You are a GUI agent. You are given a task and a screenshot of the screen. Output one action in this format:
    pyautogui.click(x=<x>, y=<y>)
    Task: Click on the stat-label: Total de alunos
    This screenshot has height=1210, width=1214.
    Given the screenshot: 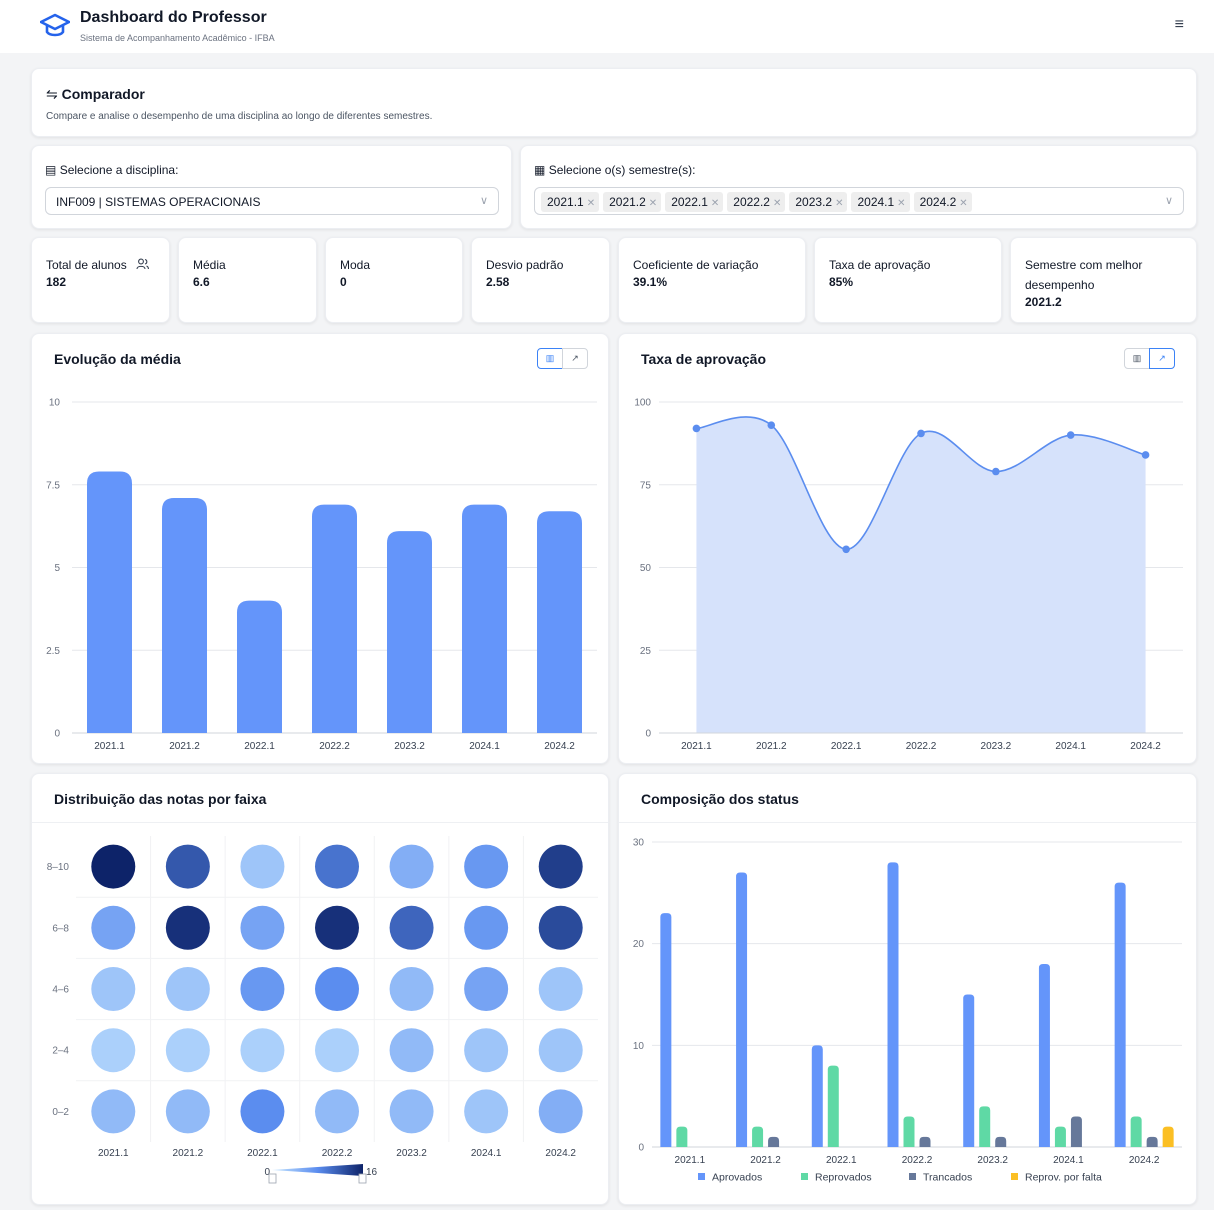 What is the action you would take?
    pyautogui.click(x=86, y=265)
    